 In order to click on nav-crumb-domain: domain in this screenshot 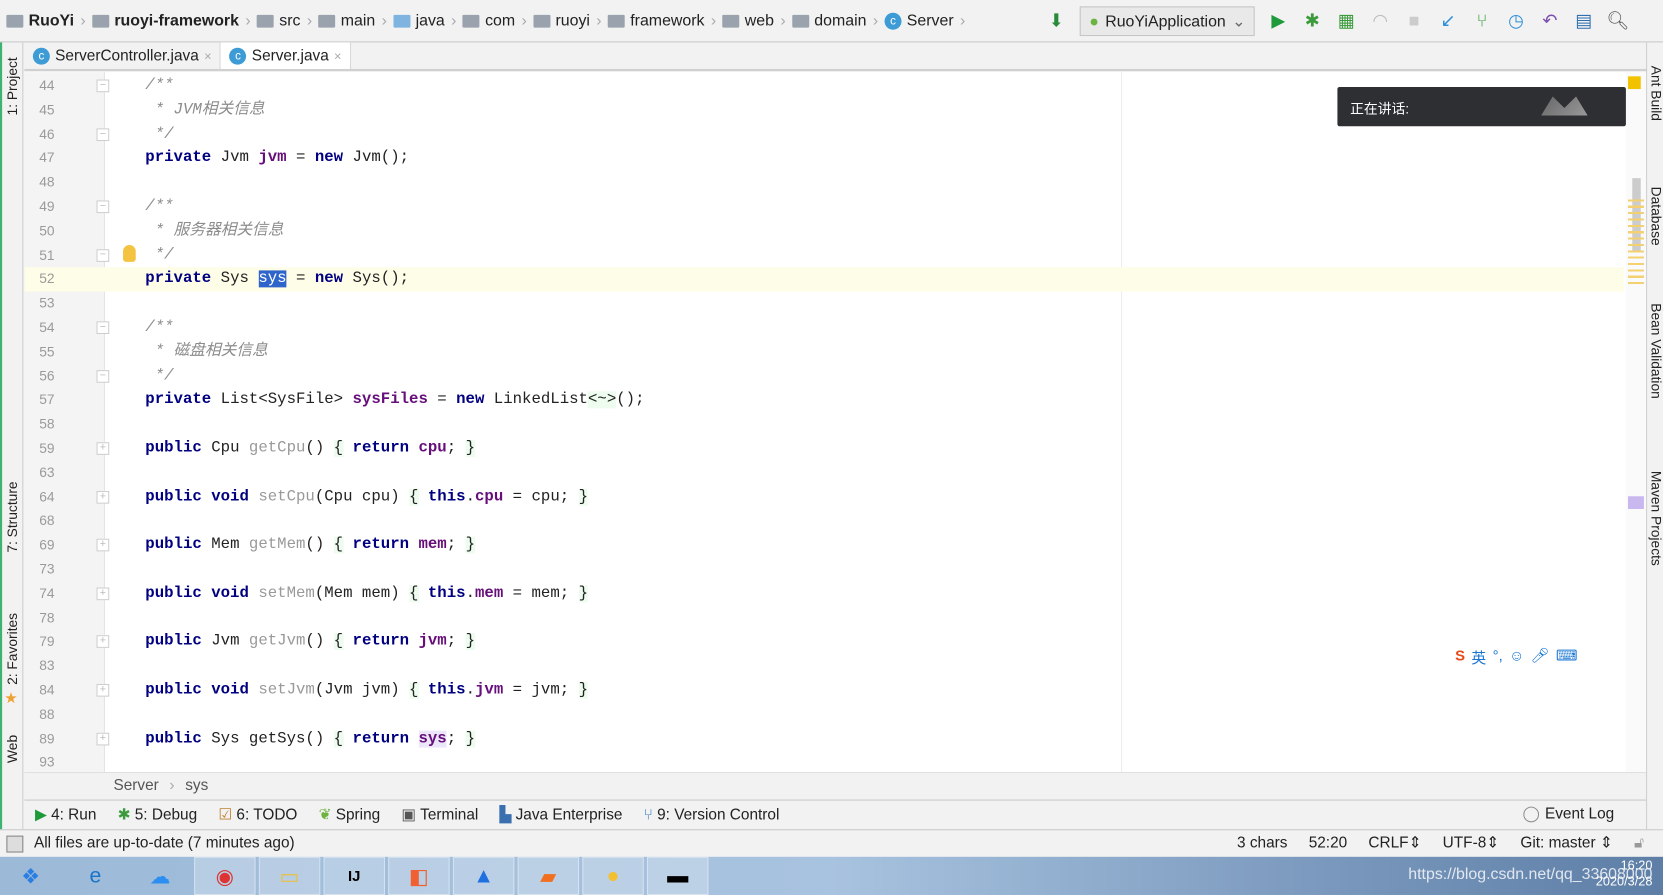, I will do `click(829, 21)`.